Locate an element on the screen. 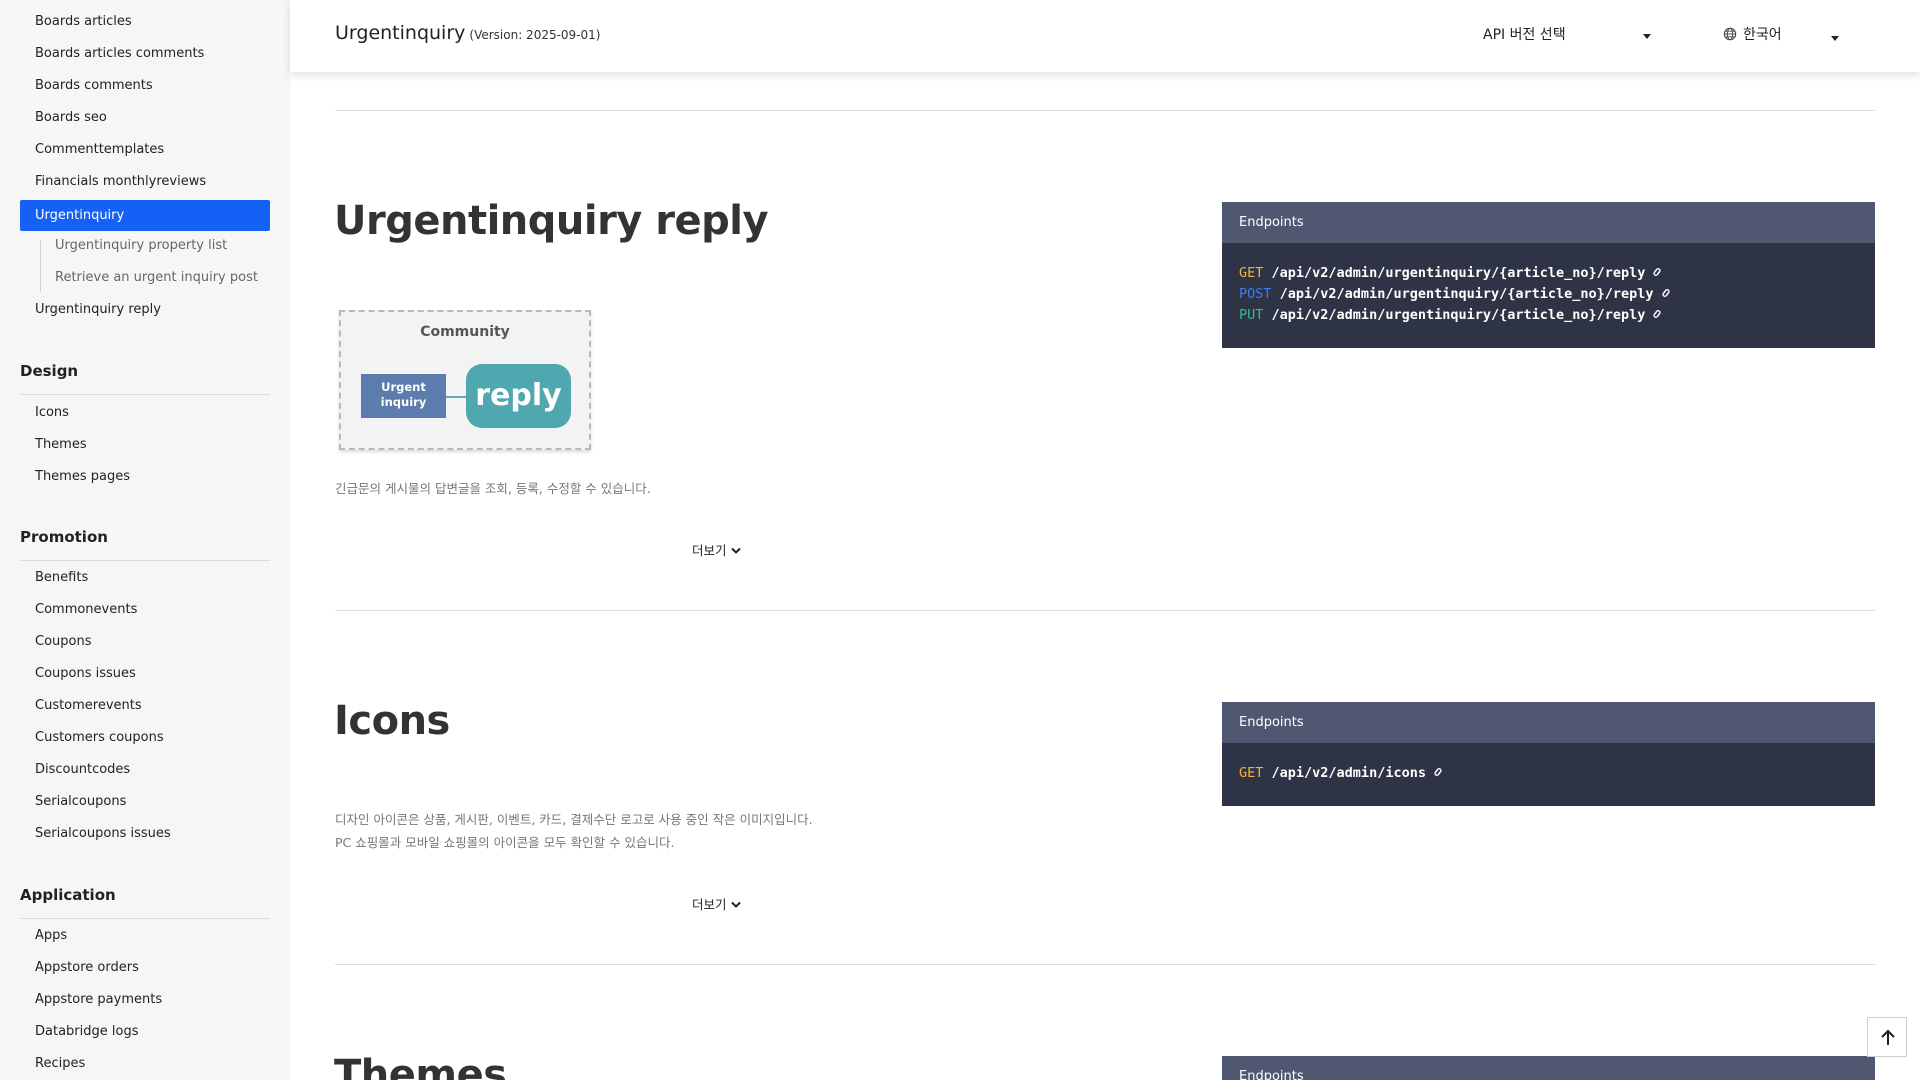 This screenshot has height=1080, width=1920. sidebar-item-boards-comments: Boards comments is located at coordinates (94, 86).